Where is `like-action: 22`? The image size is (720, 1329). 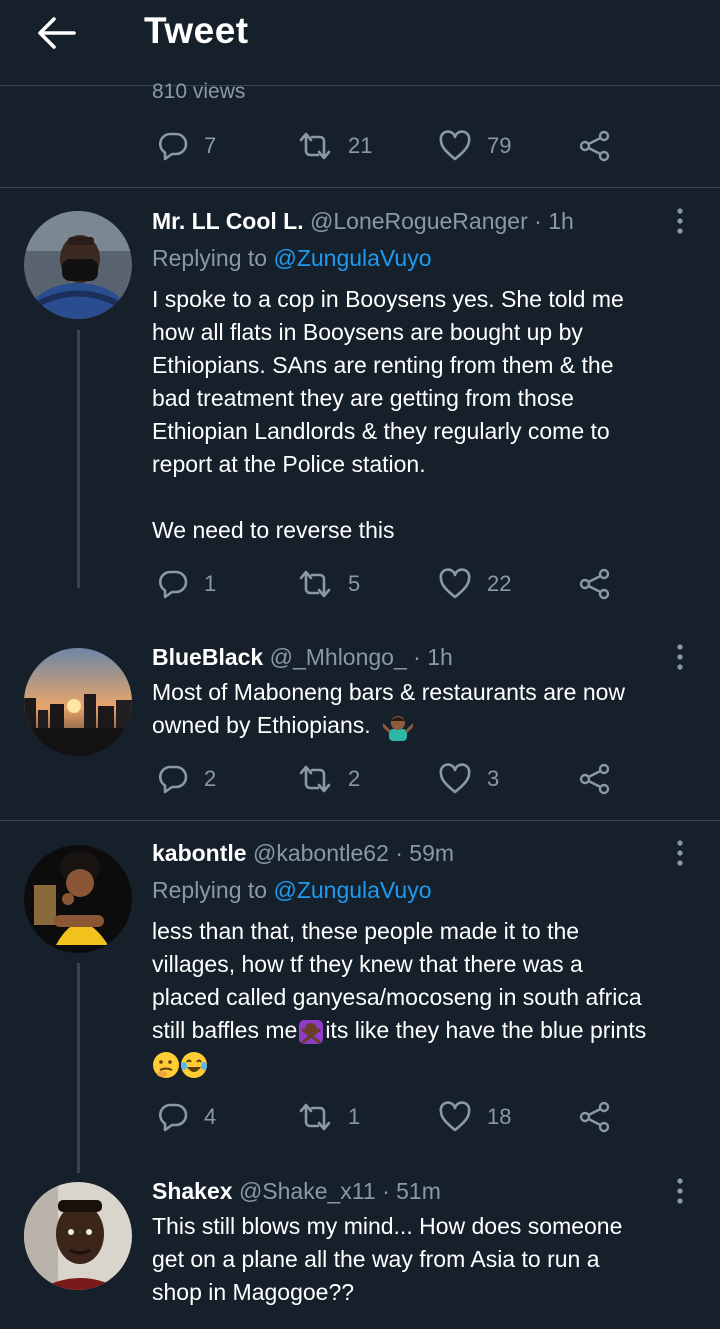 like-action: 22 is located at coordinates (474, 584).